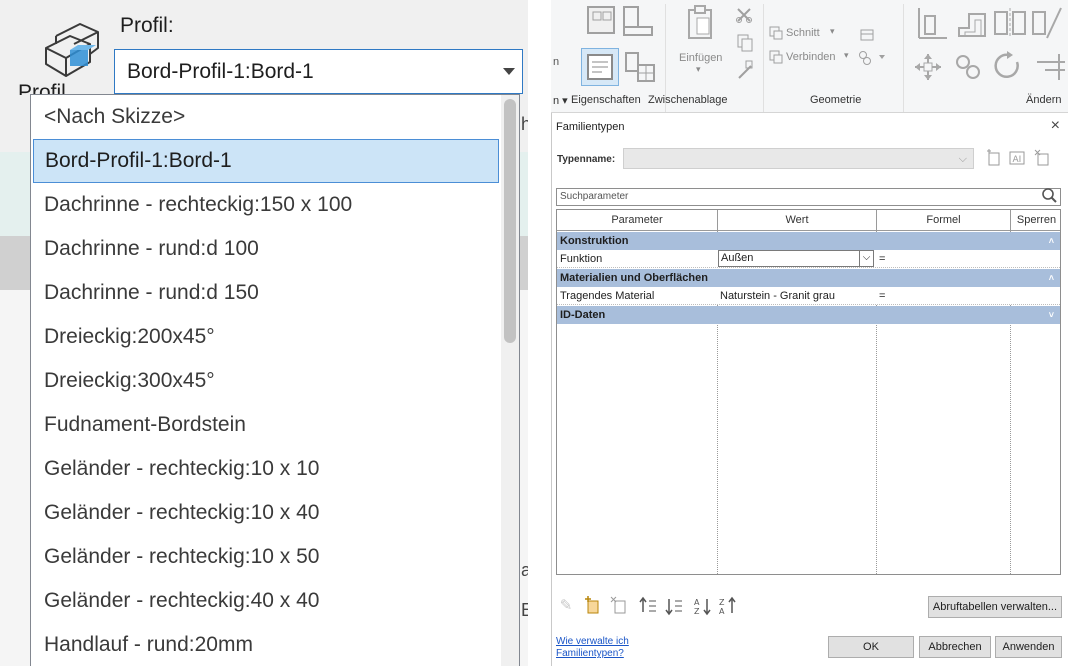  Describe the element at coordinates (808, 315) in the screenshot. I see `group-header-id-data: ID-Daten ˅` at that location.